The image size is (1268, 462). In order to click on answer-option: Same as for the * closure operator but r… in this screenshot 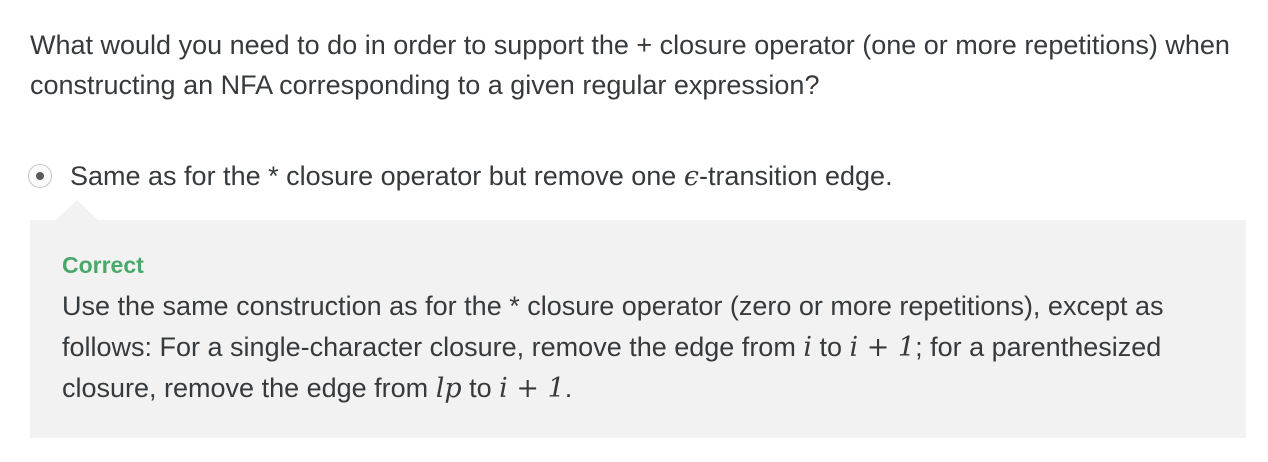, I will do `click(628, 176)`.